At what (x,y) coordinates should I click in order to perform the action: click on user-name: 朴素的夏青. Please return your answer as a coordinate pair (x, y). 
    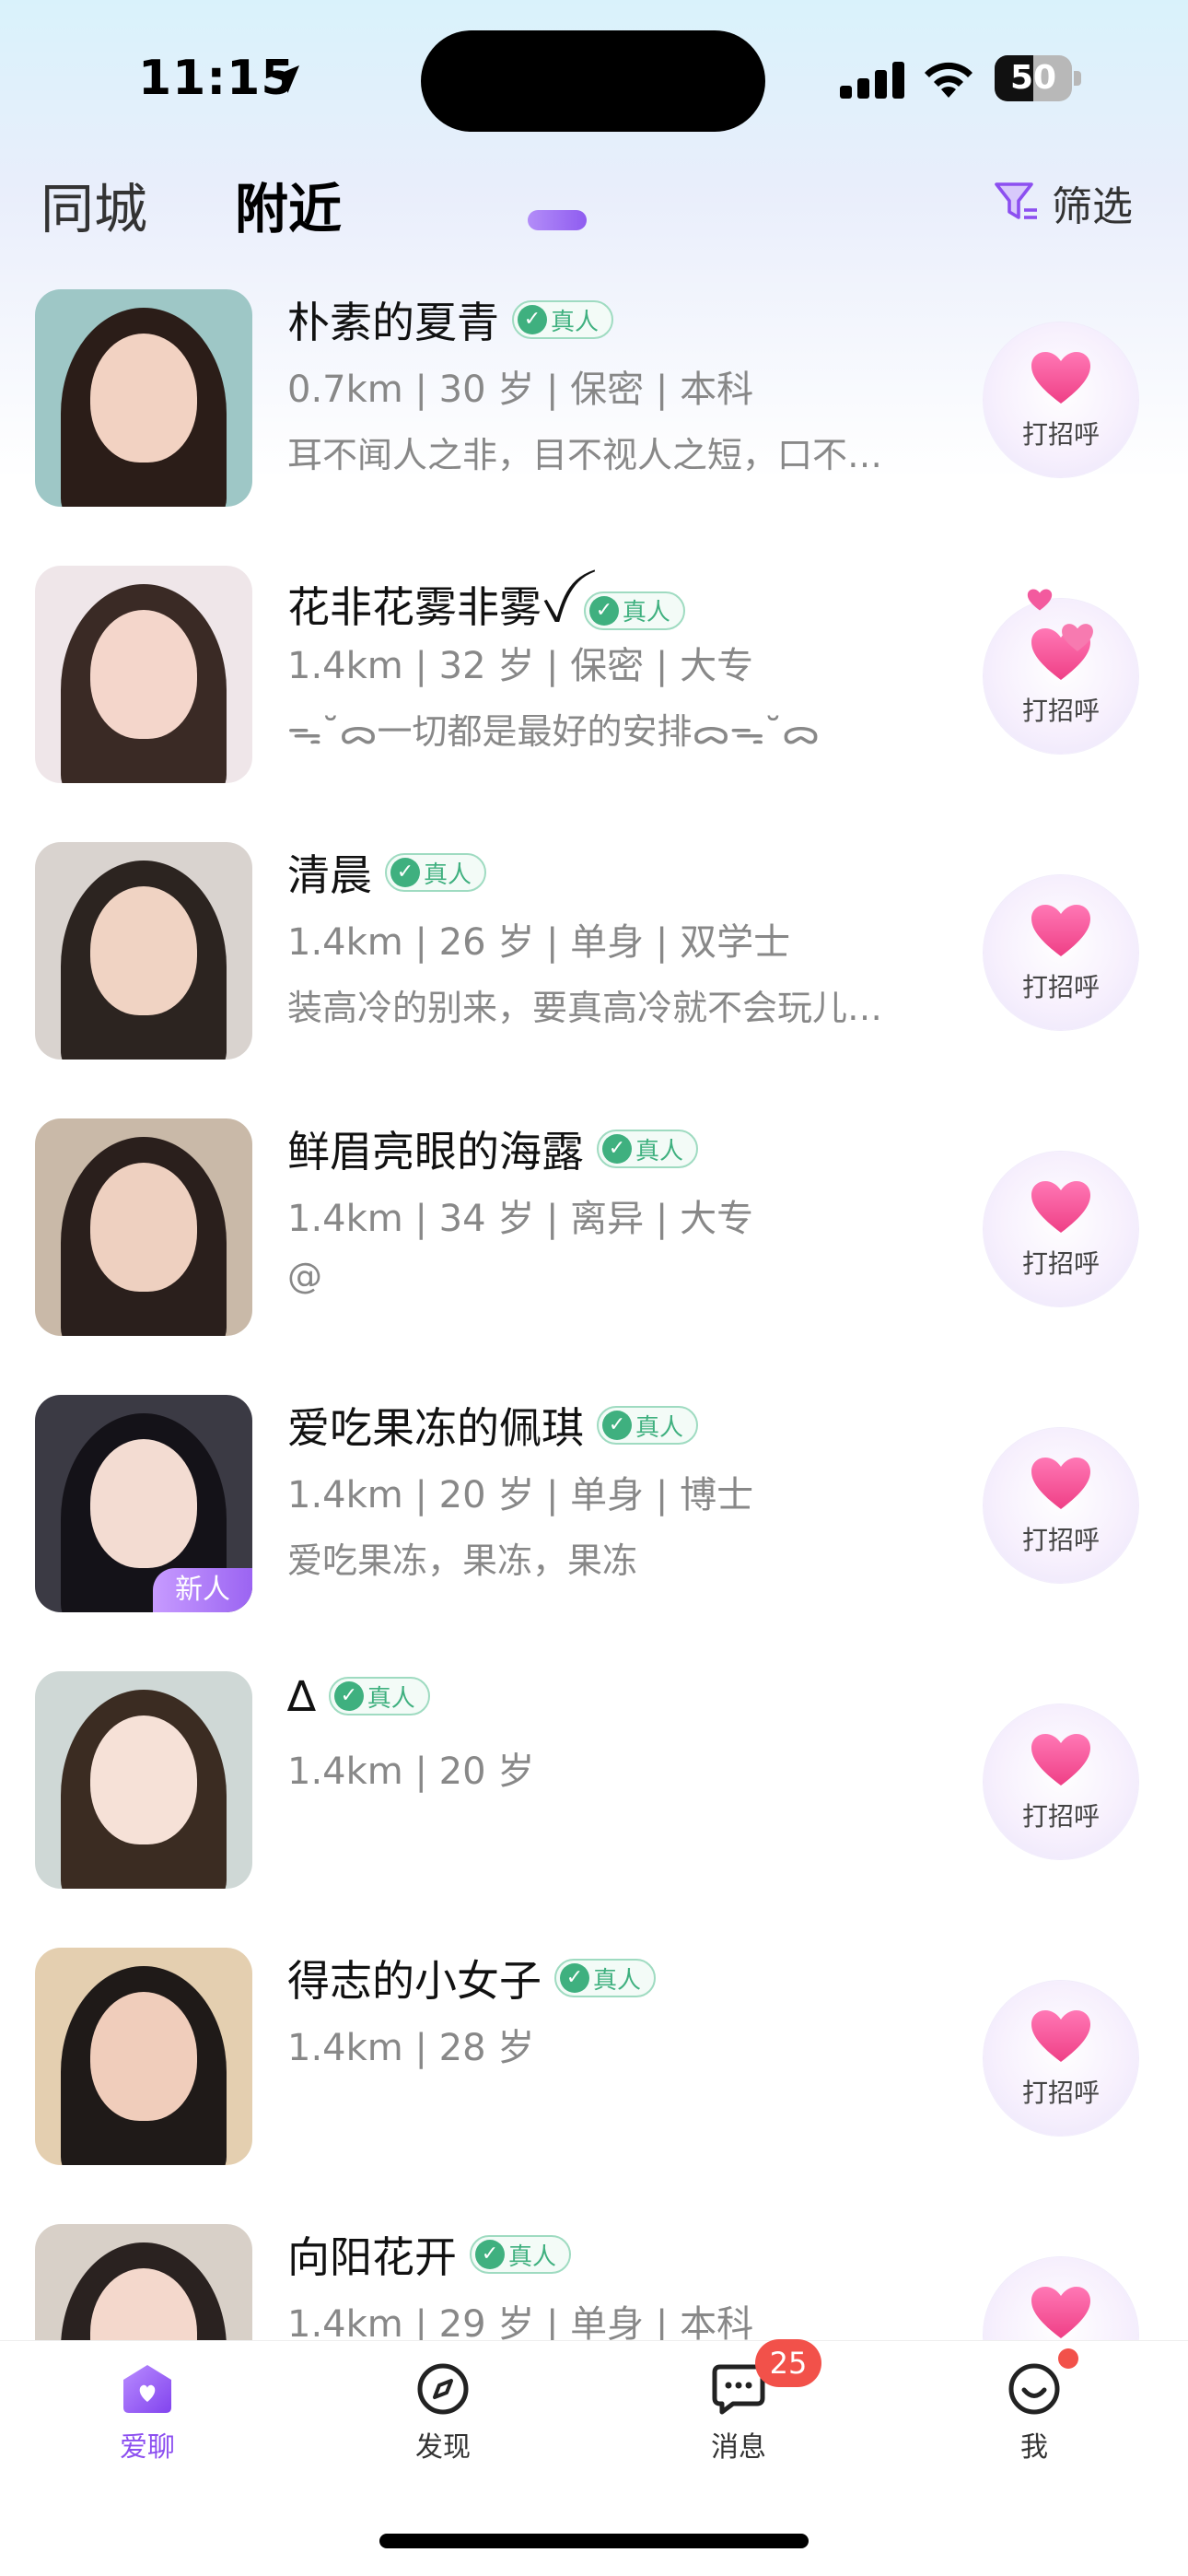
    Looking at the image, I should click on (393, 322).